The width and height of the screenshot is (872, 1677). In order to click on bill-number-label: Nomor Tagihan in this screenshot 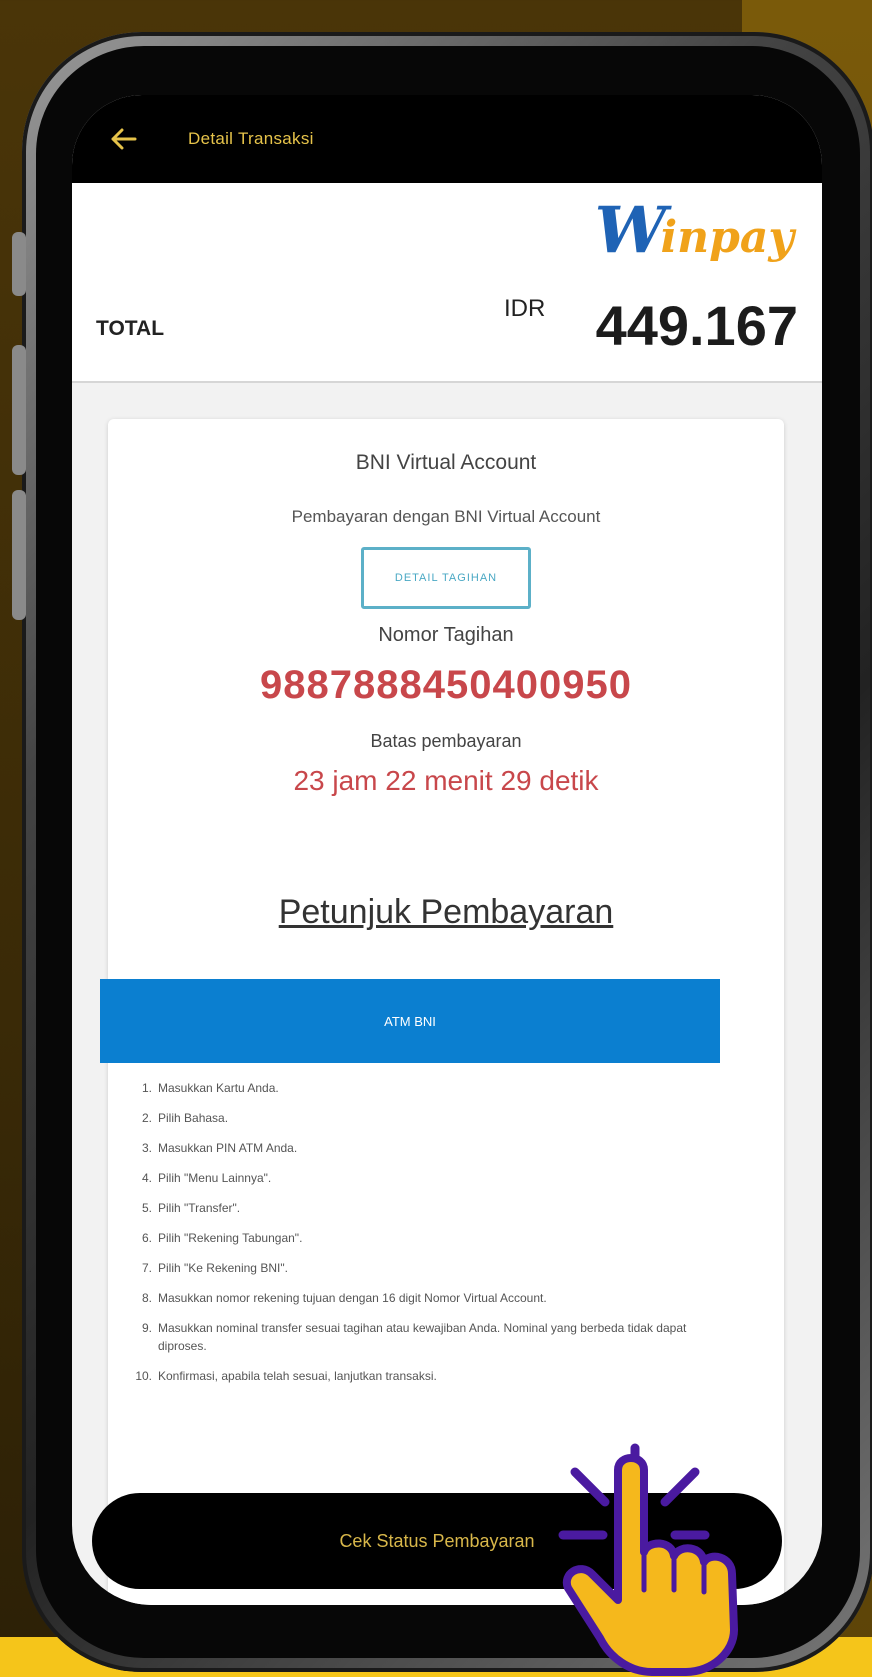, I will do `click(446, 635)`.